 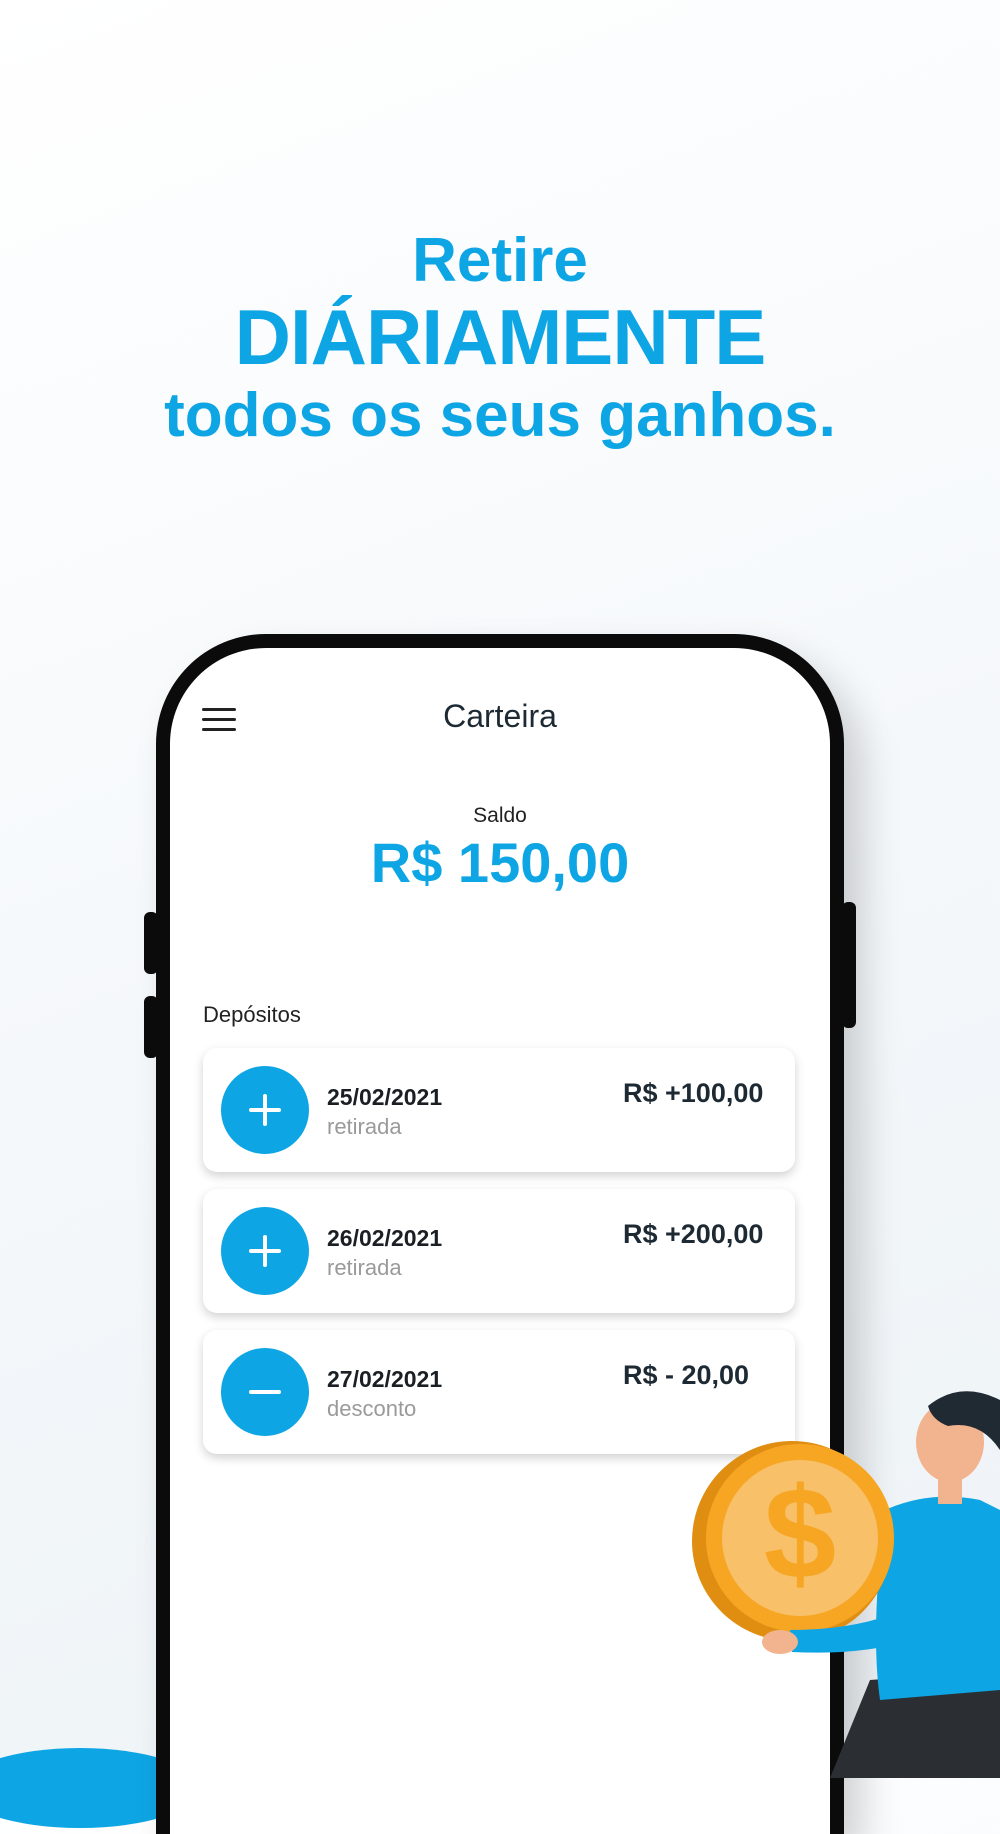 I want to click on deposit-date: 27/02/2021, so click(x=385, y=1379).